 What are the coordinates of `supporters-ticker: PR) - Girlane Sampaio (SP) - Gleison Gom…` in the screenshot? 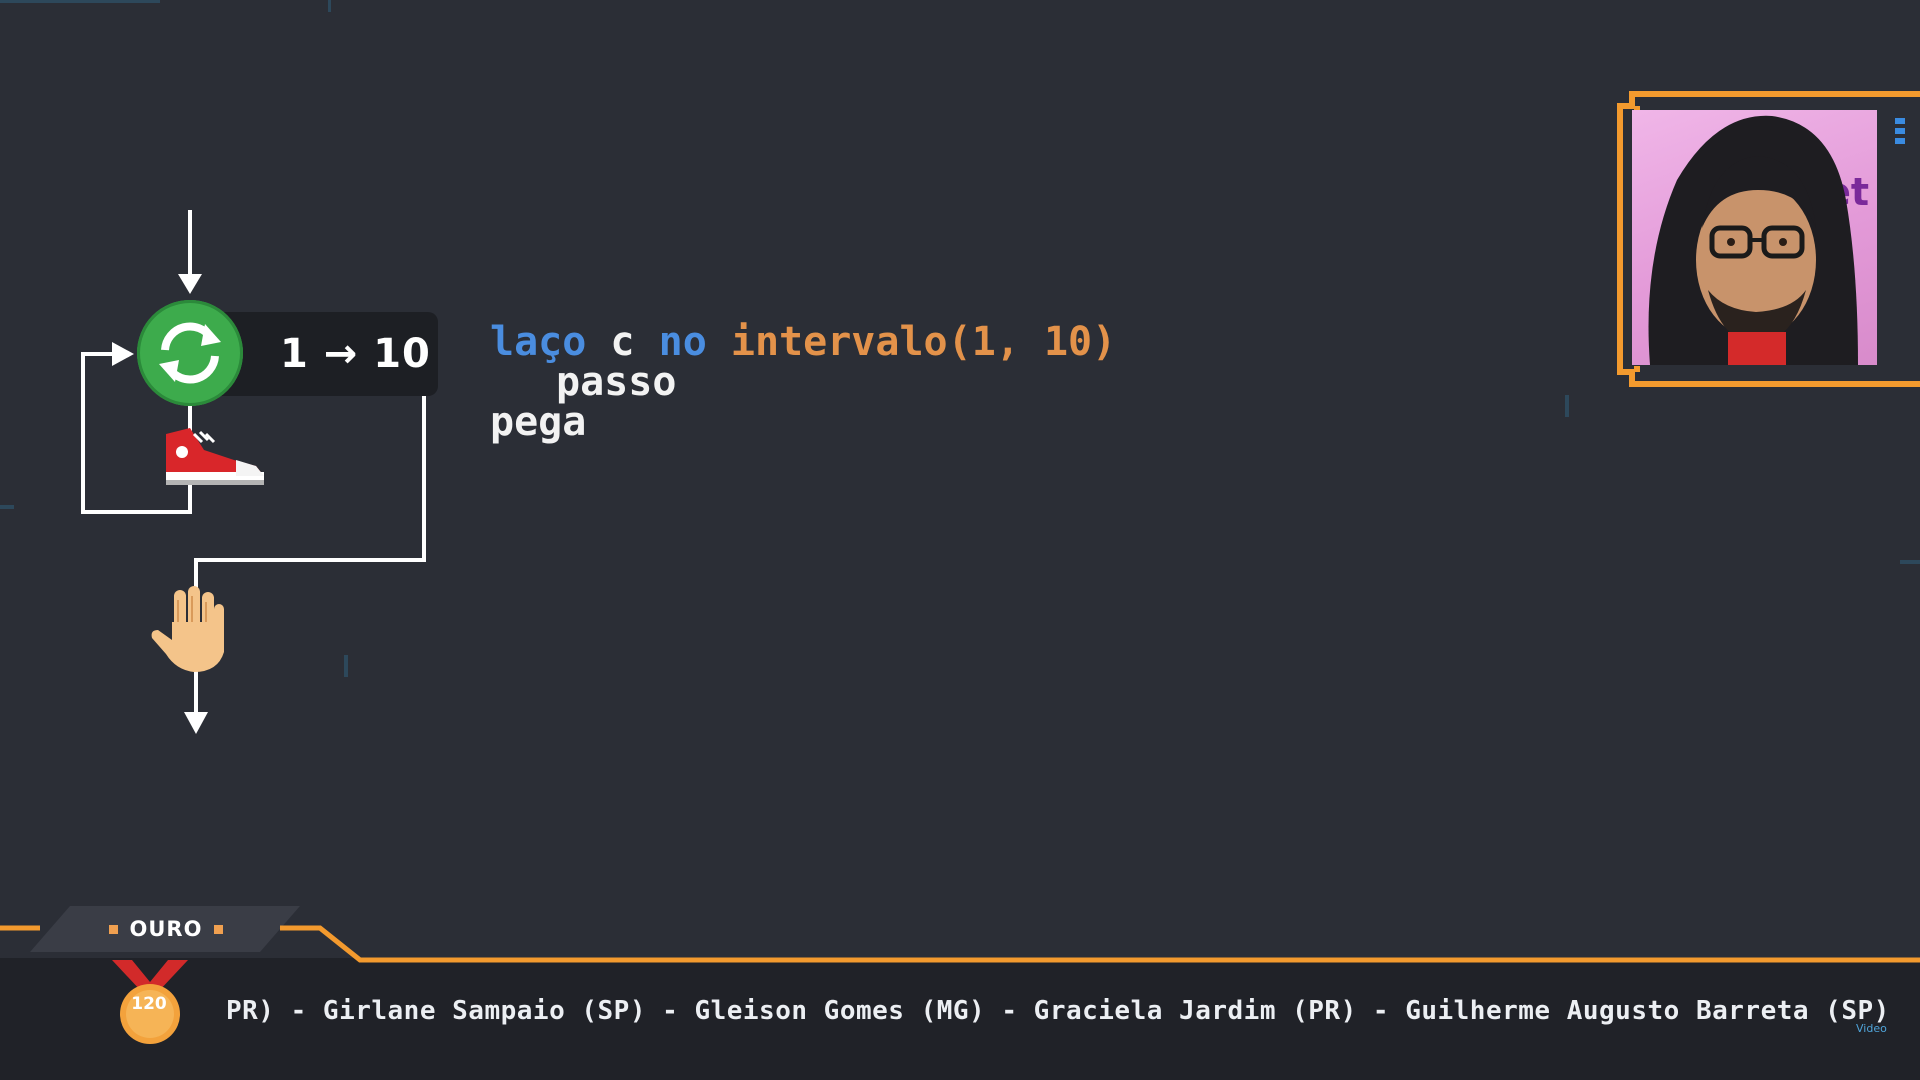 It's located at (1058, 1011).